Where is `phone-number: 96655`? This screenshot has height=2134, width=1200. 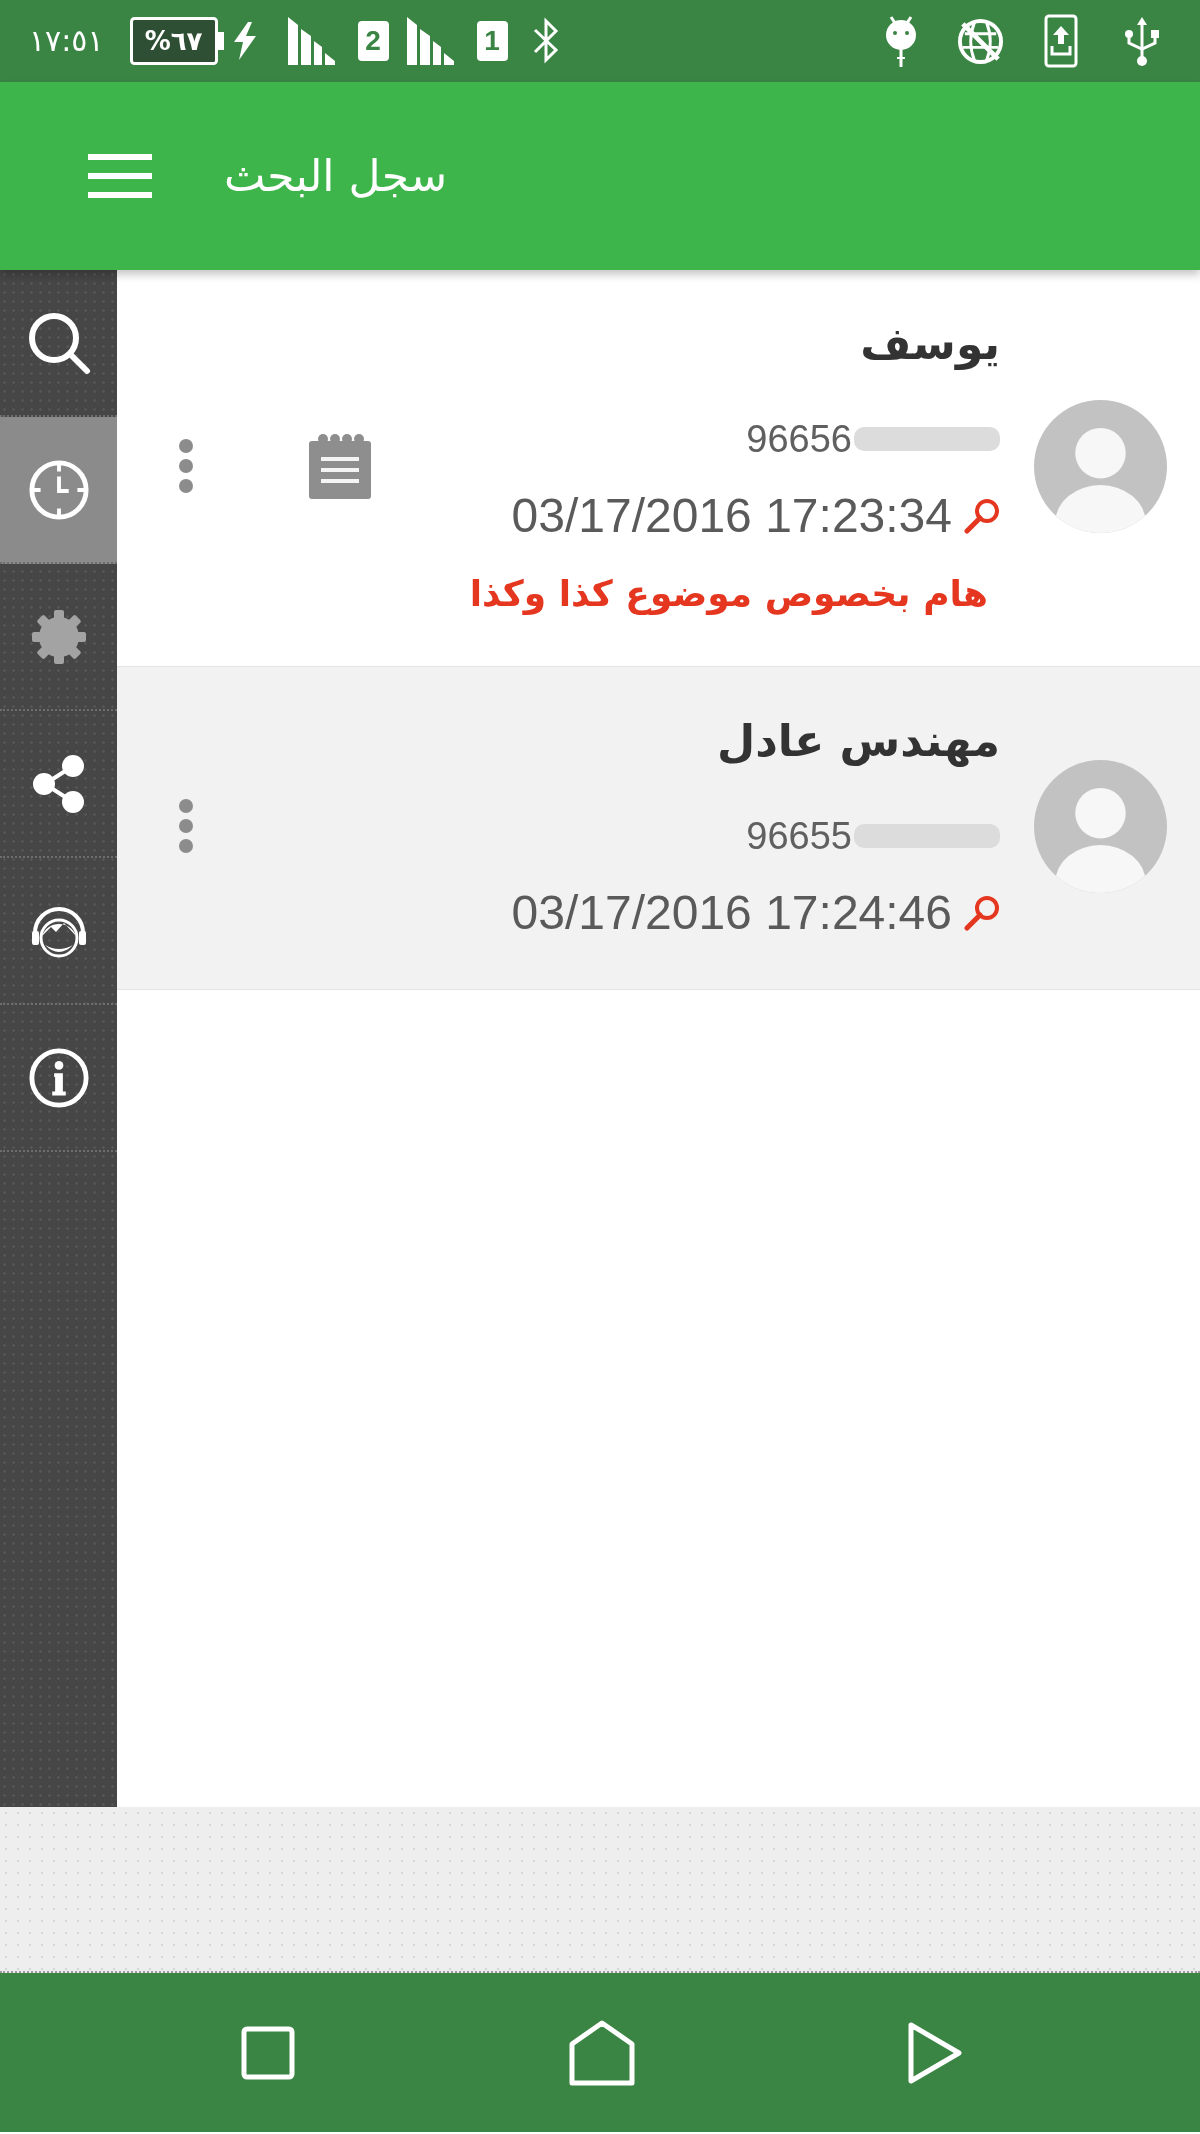
phone-number: 96655 is located at coordinates (799, 836).